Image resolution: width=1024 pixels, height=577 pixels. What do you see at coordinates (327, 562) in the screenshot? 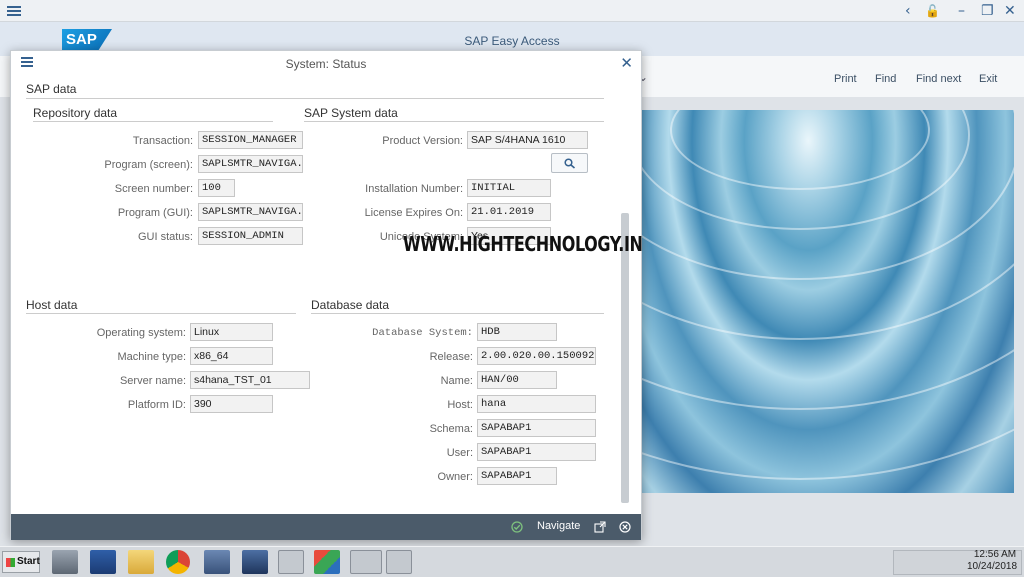
I see `paint-icon` at bounding box center [327, 562].